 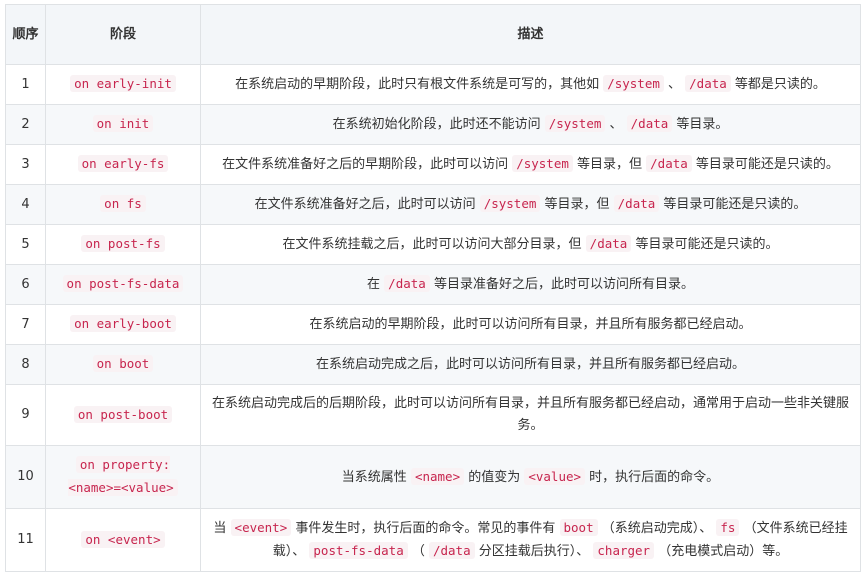 I want to click on description-text: 当, so click(x=222, y=528).